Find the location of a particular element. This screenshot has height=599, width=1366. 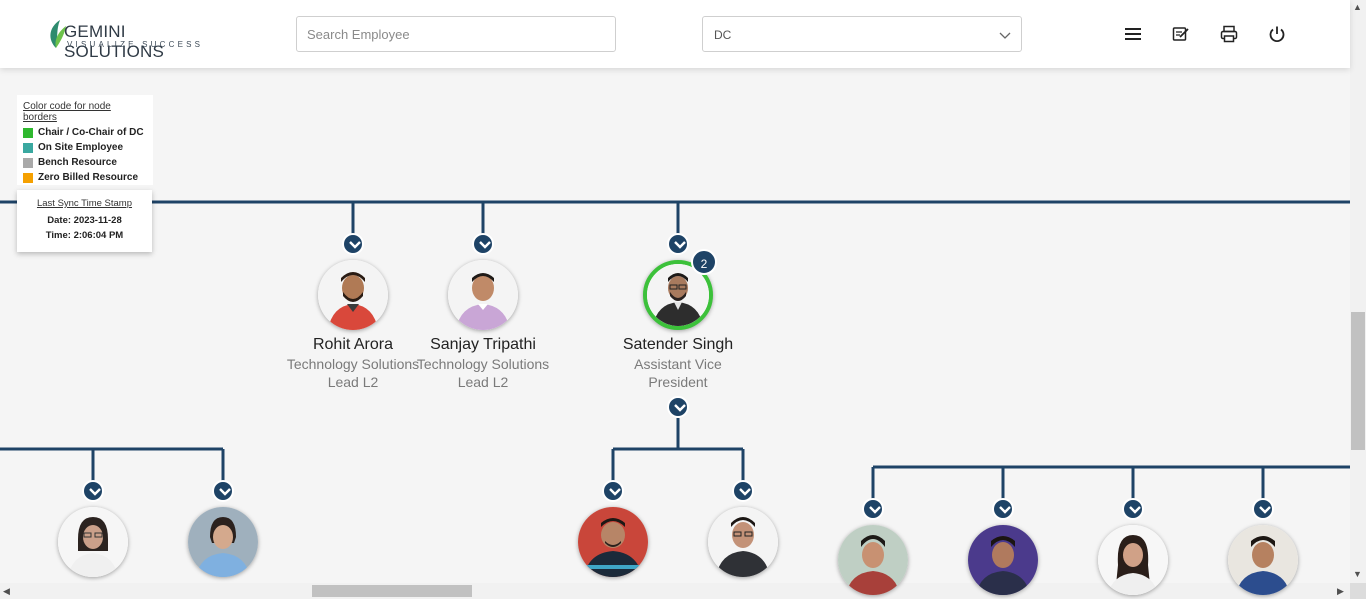

legend-item-label: On Site Employee is located at coordinates (81, 147).